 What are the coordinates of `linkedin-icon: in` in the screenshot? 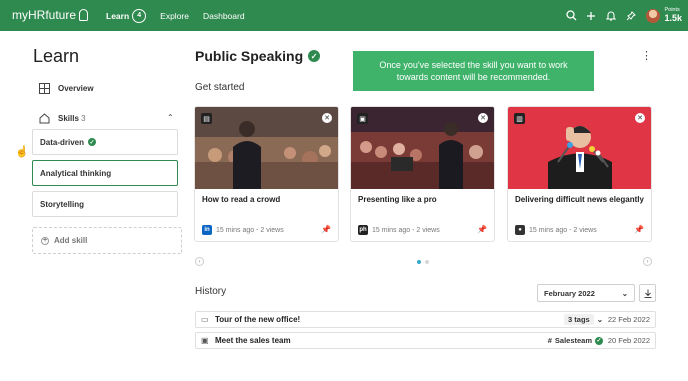 It's located at (207, 230).